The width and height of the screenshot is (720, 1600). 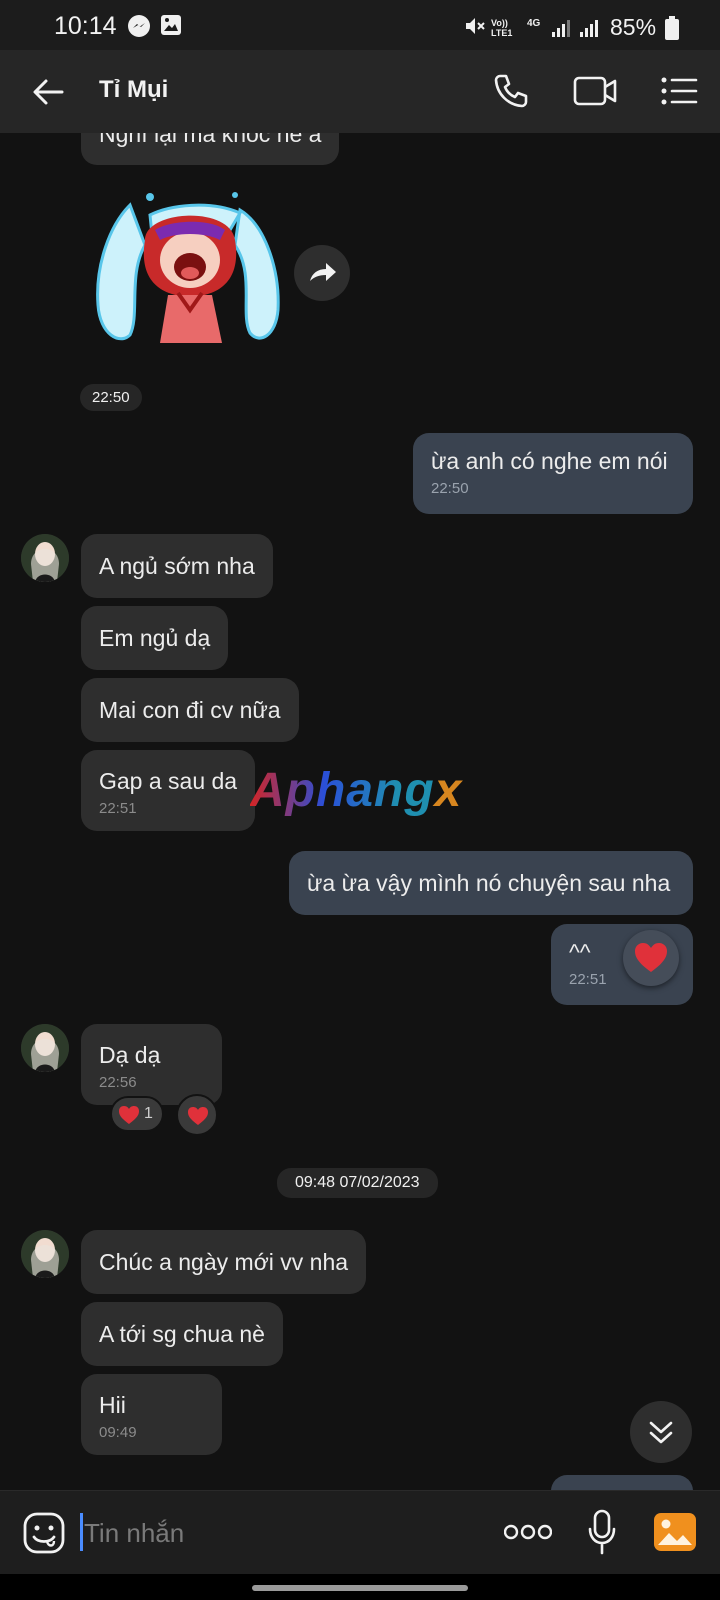 I want to click on message-bubble-outgoing-partial, so click(x=622, y=1482).